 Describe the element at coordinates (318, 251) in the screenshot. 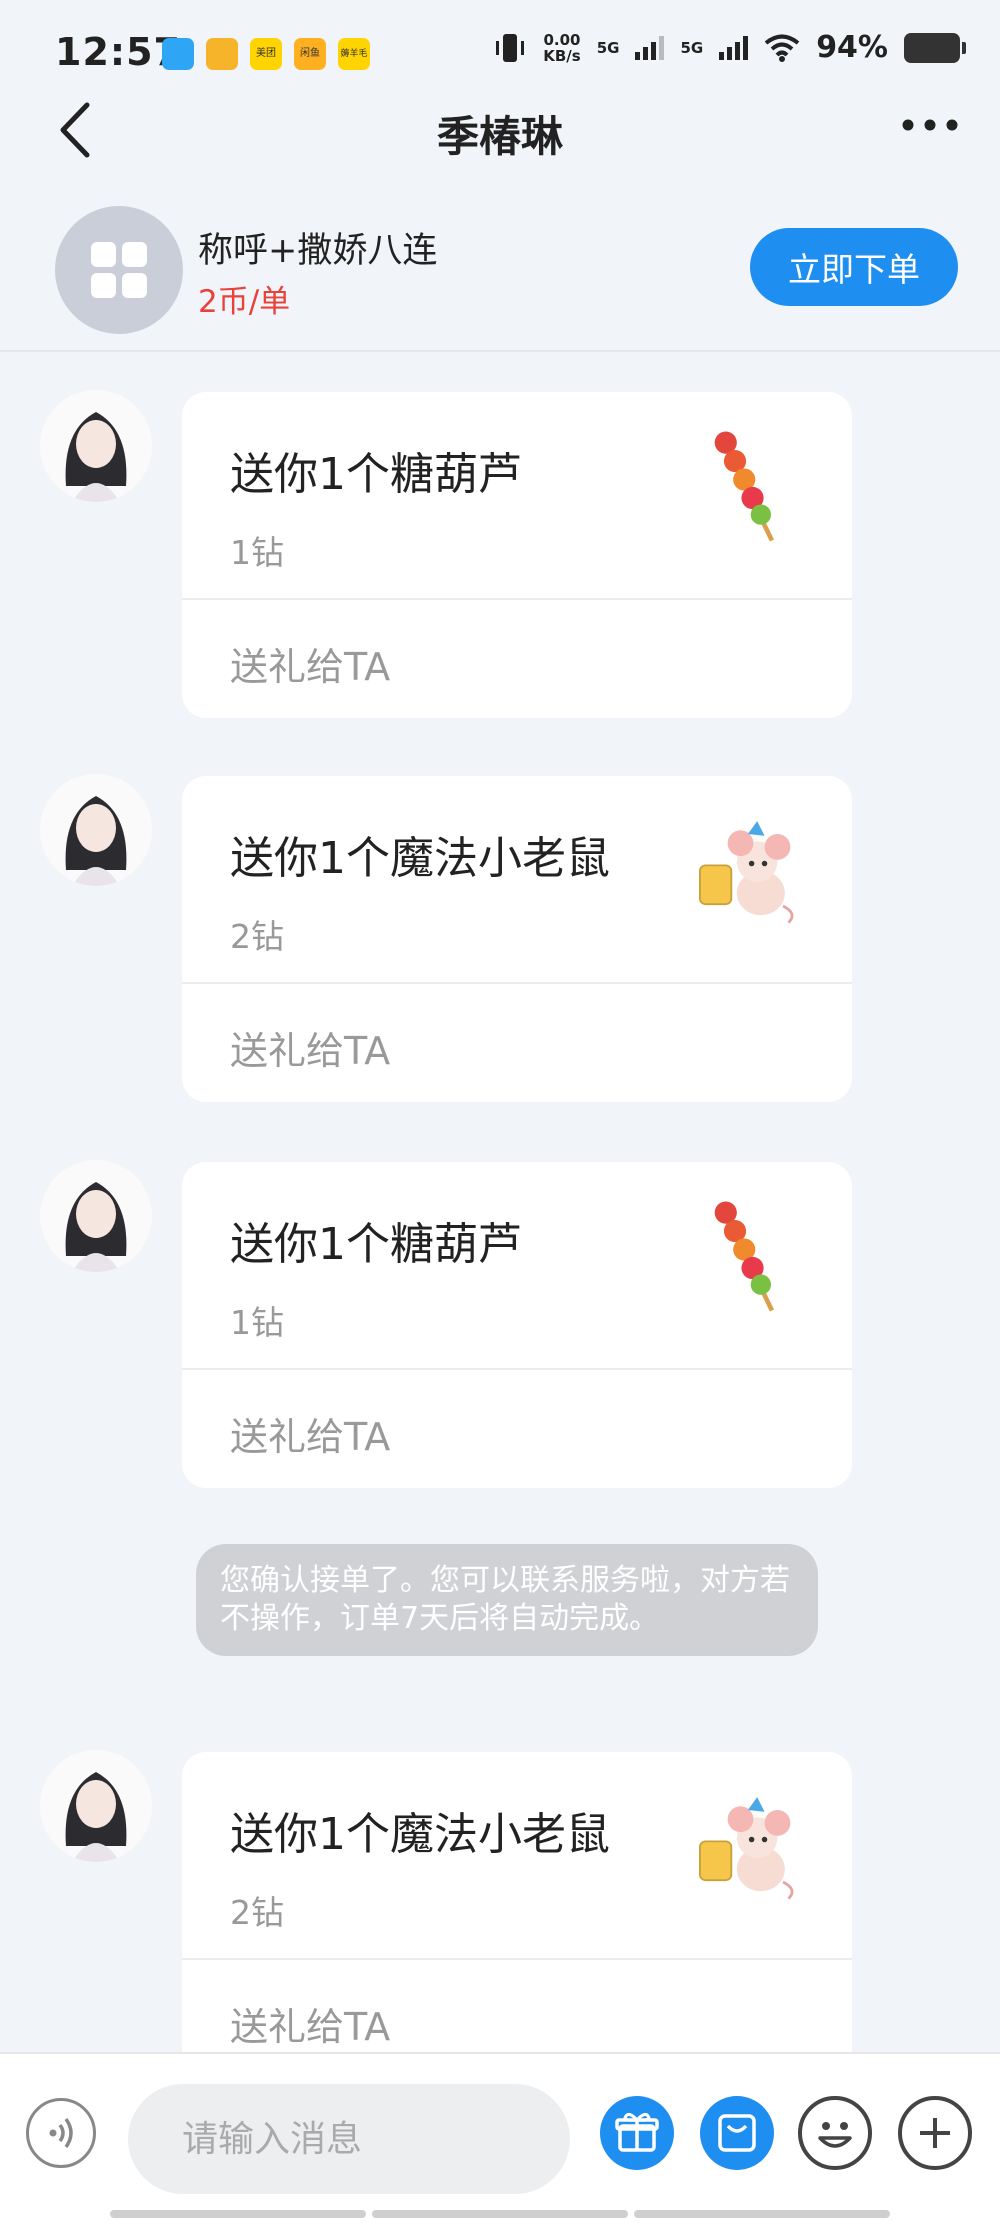

I see `service-name: 称呼+撒娇八连` at that location.